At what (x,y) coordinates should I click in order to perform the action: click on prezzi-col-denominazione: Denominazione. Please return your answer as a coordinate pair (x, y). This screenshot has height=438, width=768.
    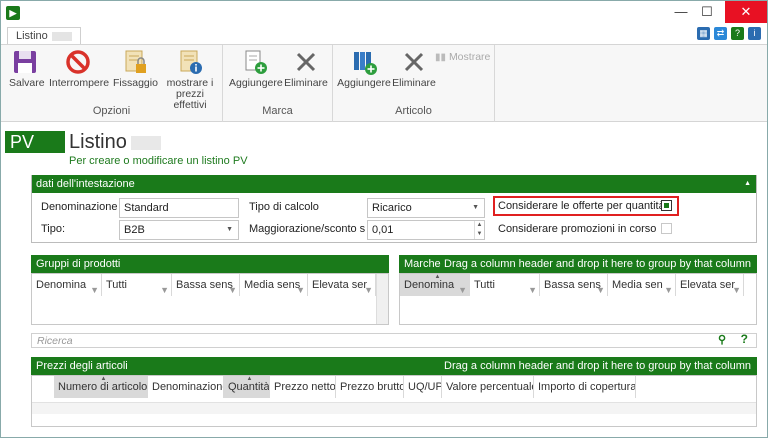
    Looking at the image, I should click on (186, 387).